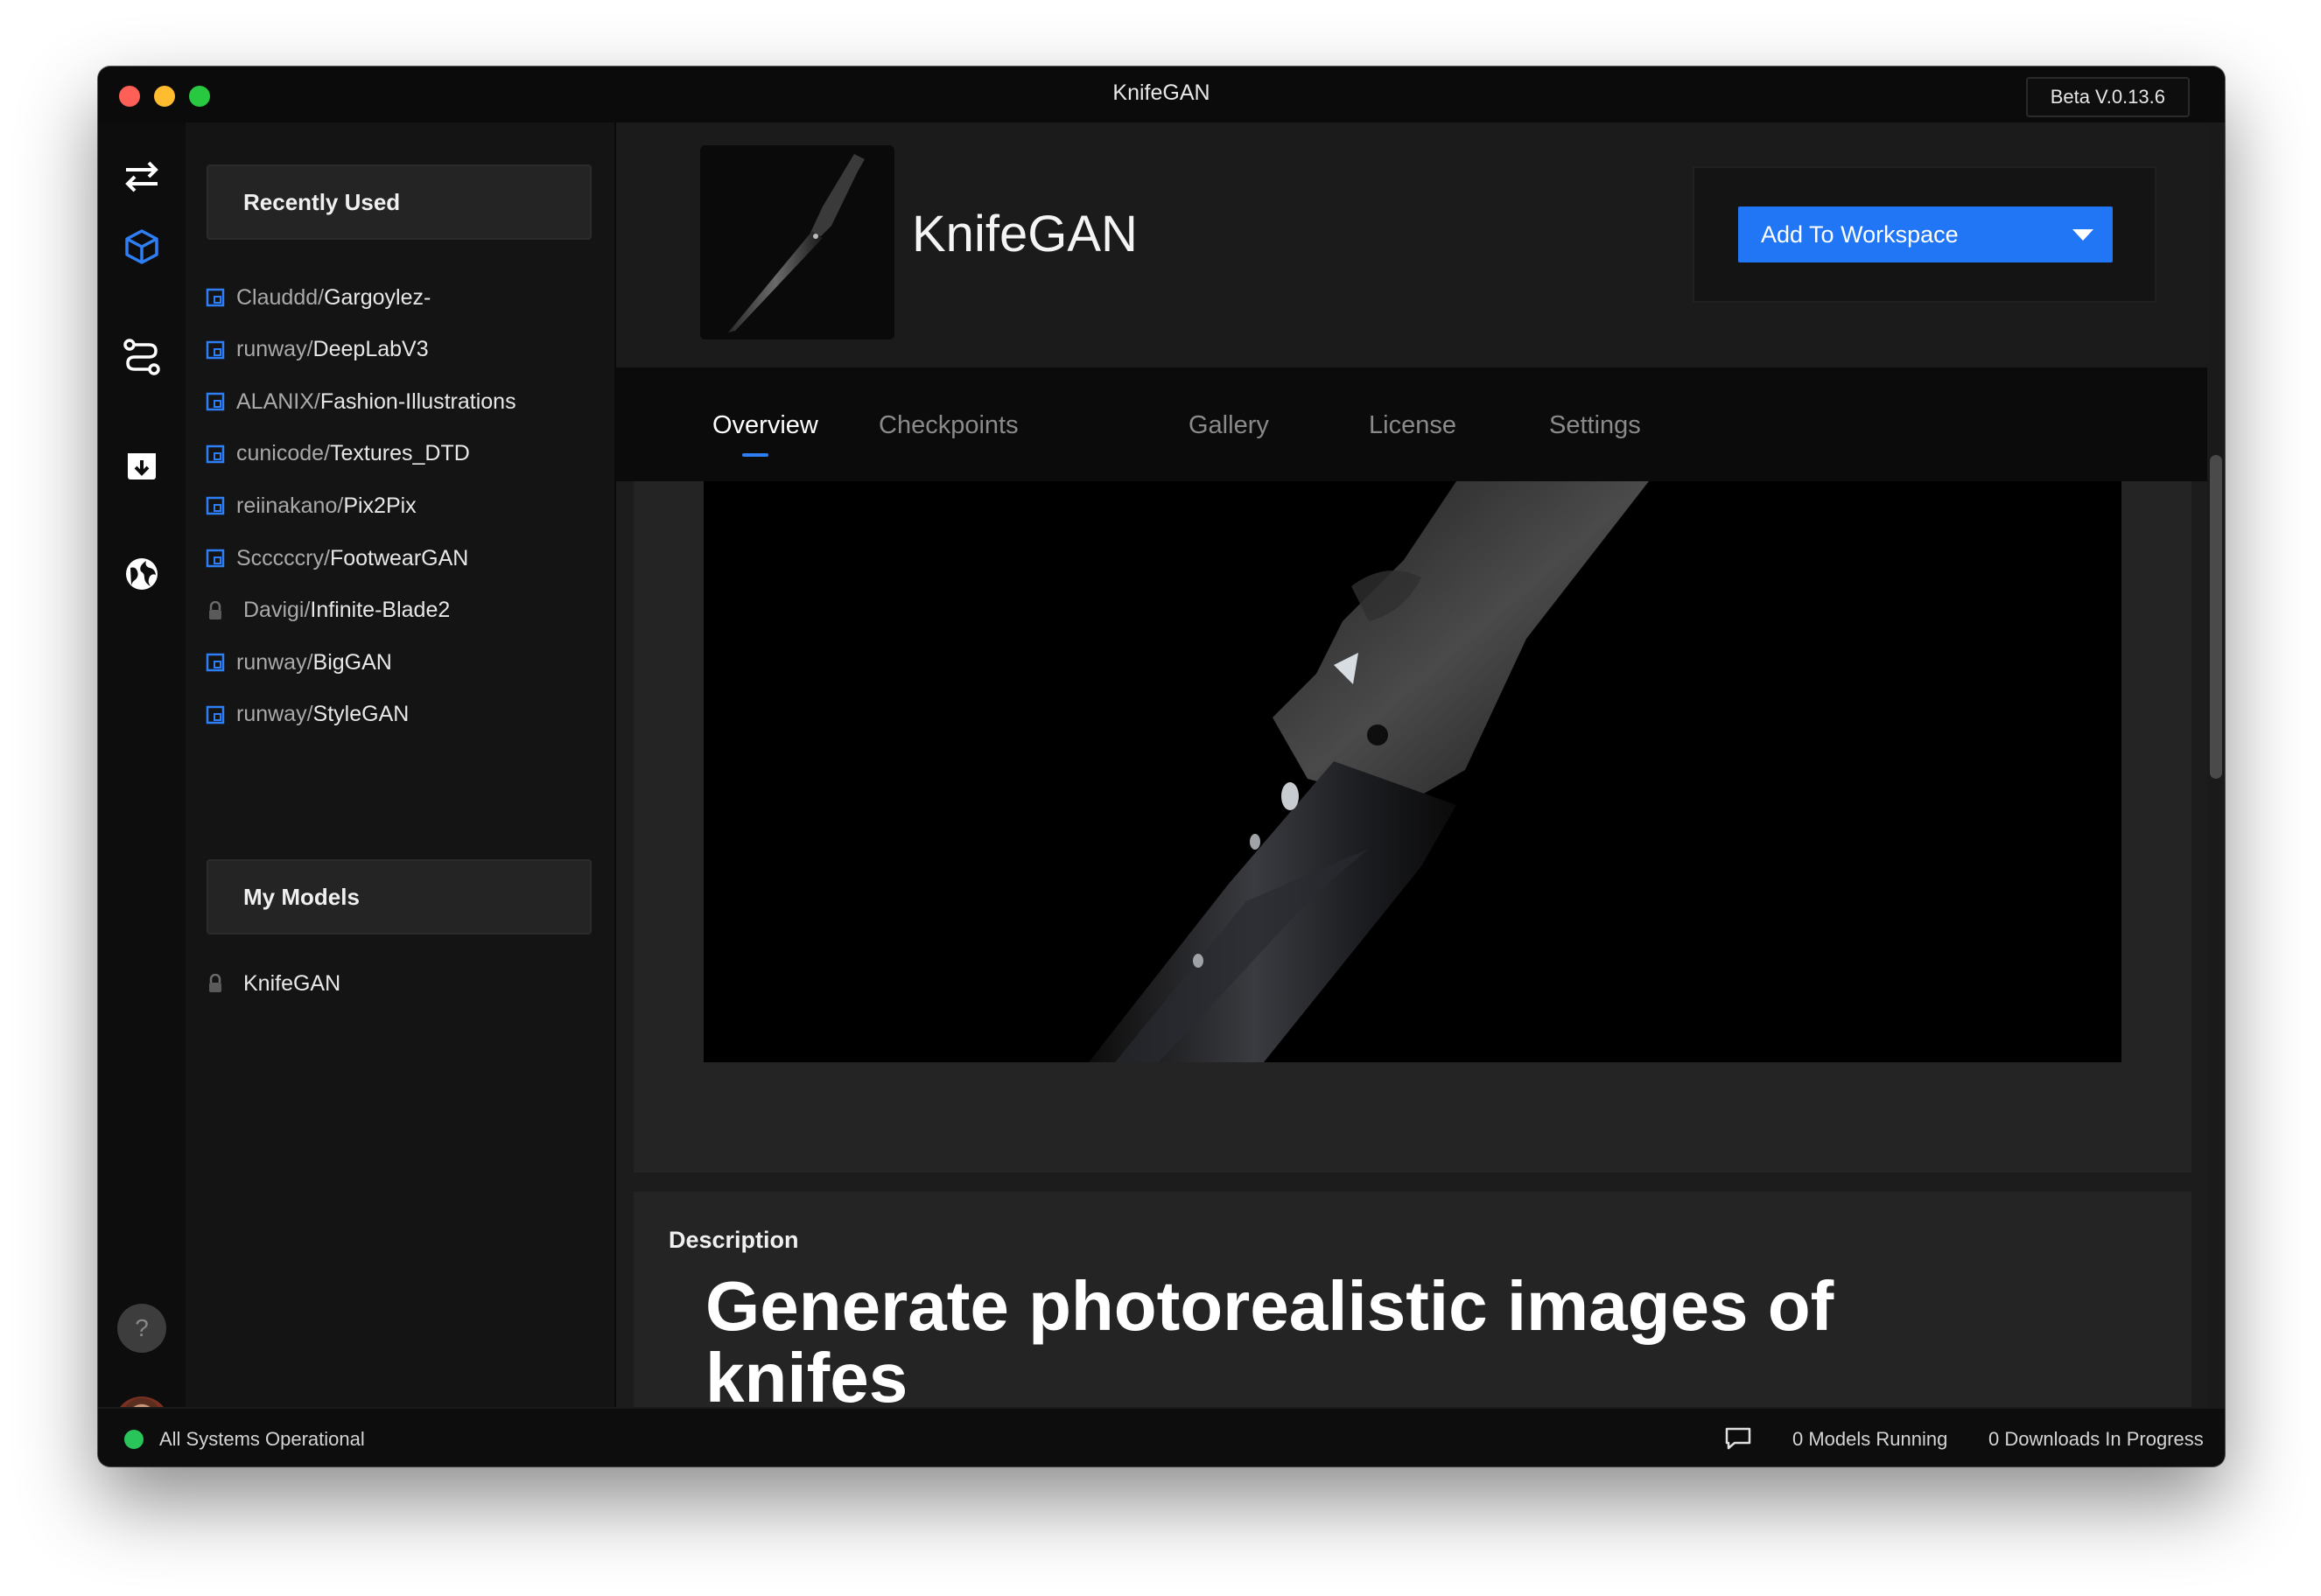 The image size is (2321, 1596). Describe the element at coordinates (949, 425) in the screenshot. I see `tab-checkpoints: Checkpoints` at that location.